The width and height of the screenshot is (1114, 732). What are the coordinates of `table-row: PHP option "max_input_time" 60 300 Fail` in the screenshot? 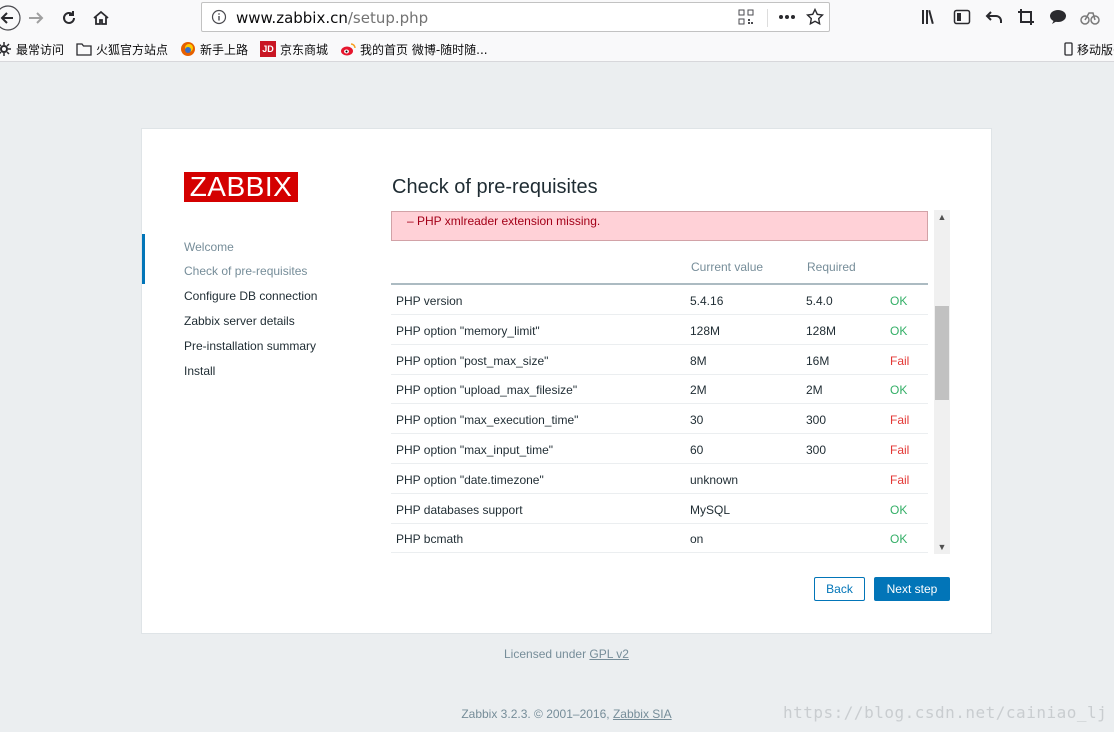 It's located at (659, 449).